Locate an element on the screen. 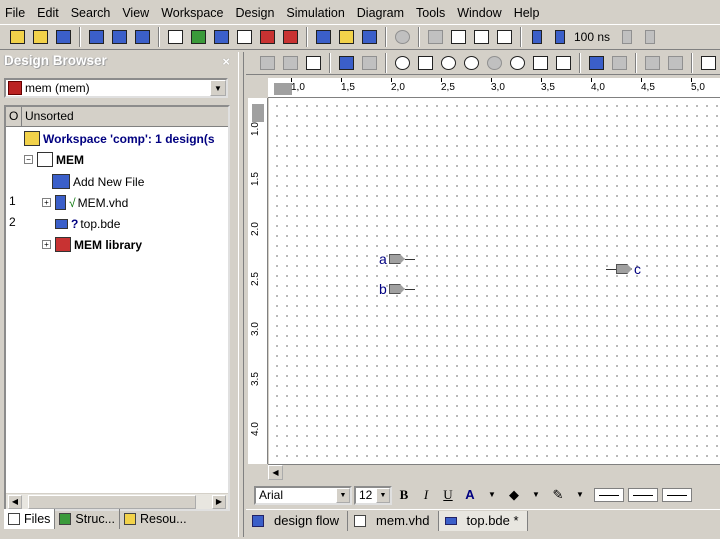 Image resolution: width=720 pixels, height=539 pixels. table-button is located at coordinates (142, 37).